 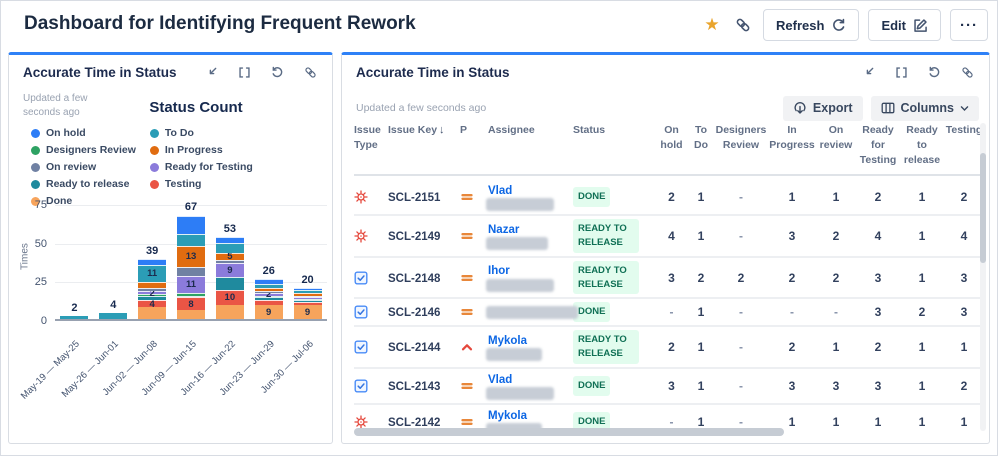 I want to click on bar-segment-ready-for-testing: 11, so click(x=191, y=284).